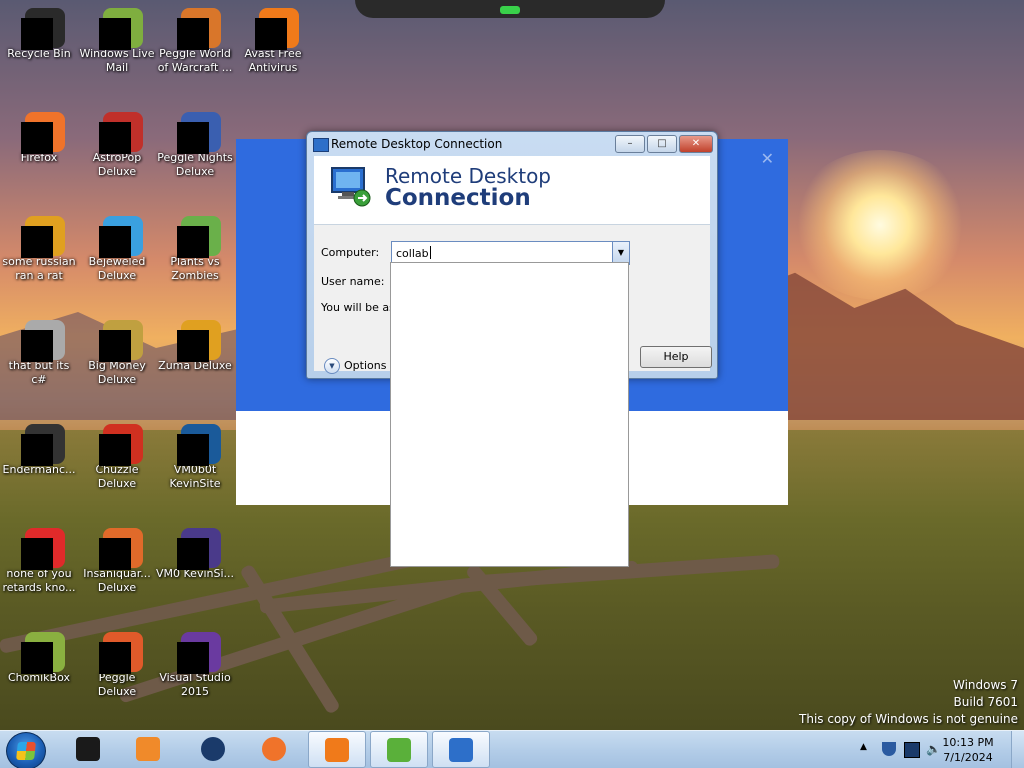 The image size is (1024, 768). I want to click on computer-label: Computer:, so click(350, 252).